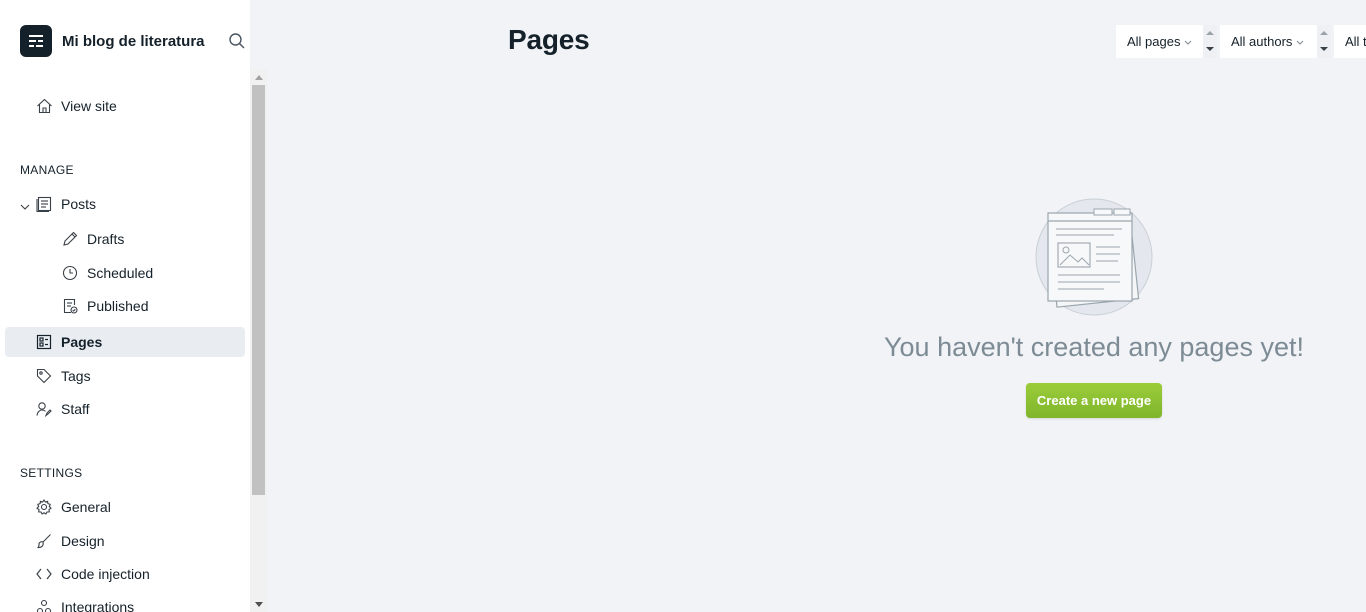  Describe the element at coordinates (1094, 400) in the screenshot. I see `create-new-page-button: Create a new page` at that location.